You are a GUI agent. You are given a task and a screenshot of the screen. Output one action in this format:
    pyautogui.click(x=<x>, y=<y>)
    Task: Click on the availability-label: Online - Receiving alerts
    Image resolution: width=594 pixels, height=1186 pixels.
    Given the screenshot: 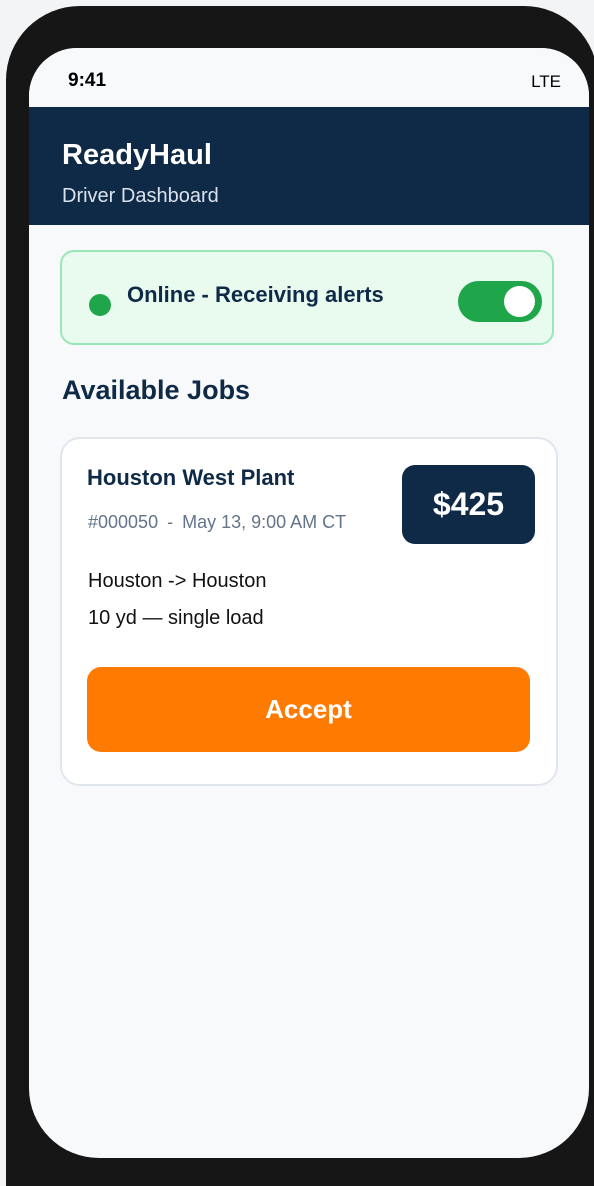 What is the action you would take?
    pyautogui.click(x=255, y=294)
    